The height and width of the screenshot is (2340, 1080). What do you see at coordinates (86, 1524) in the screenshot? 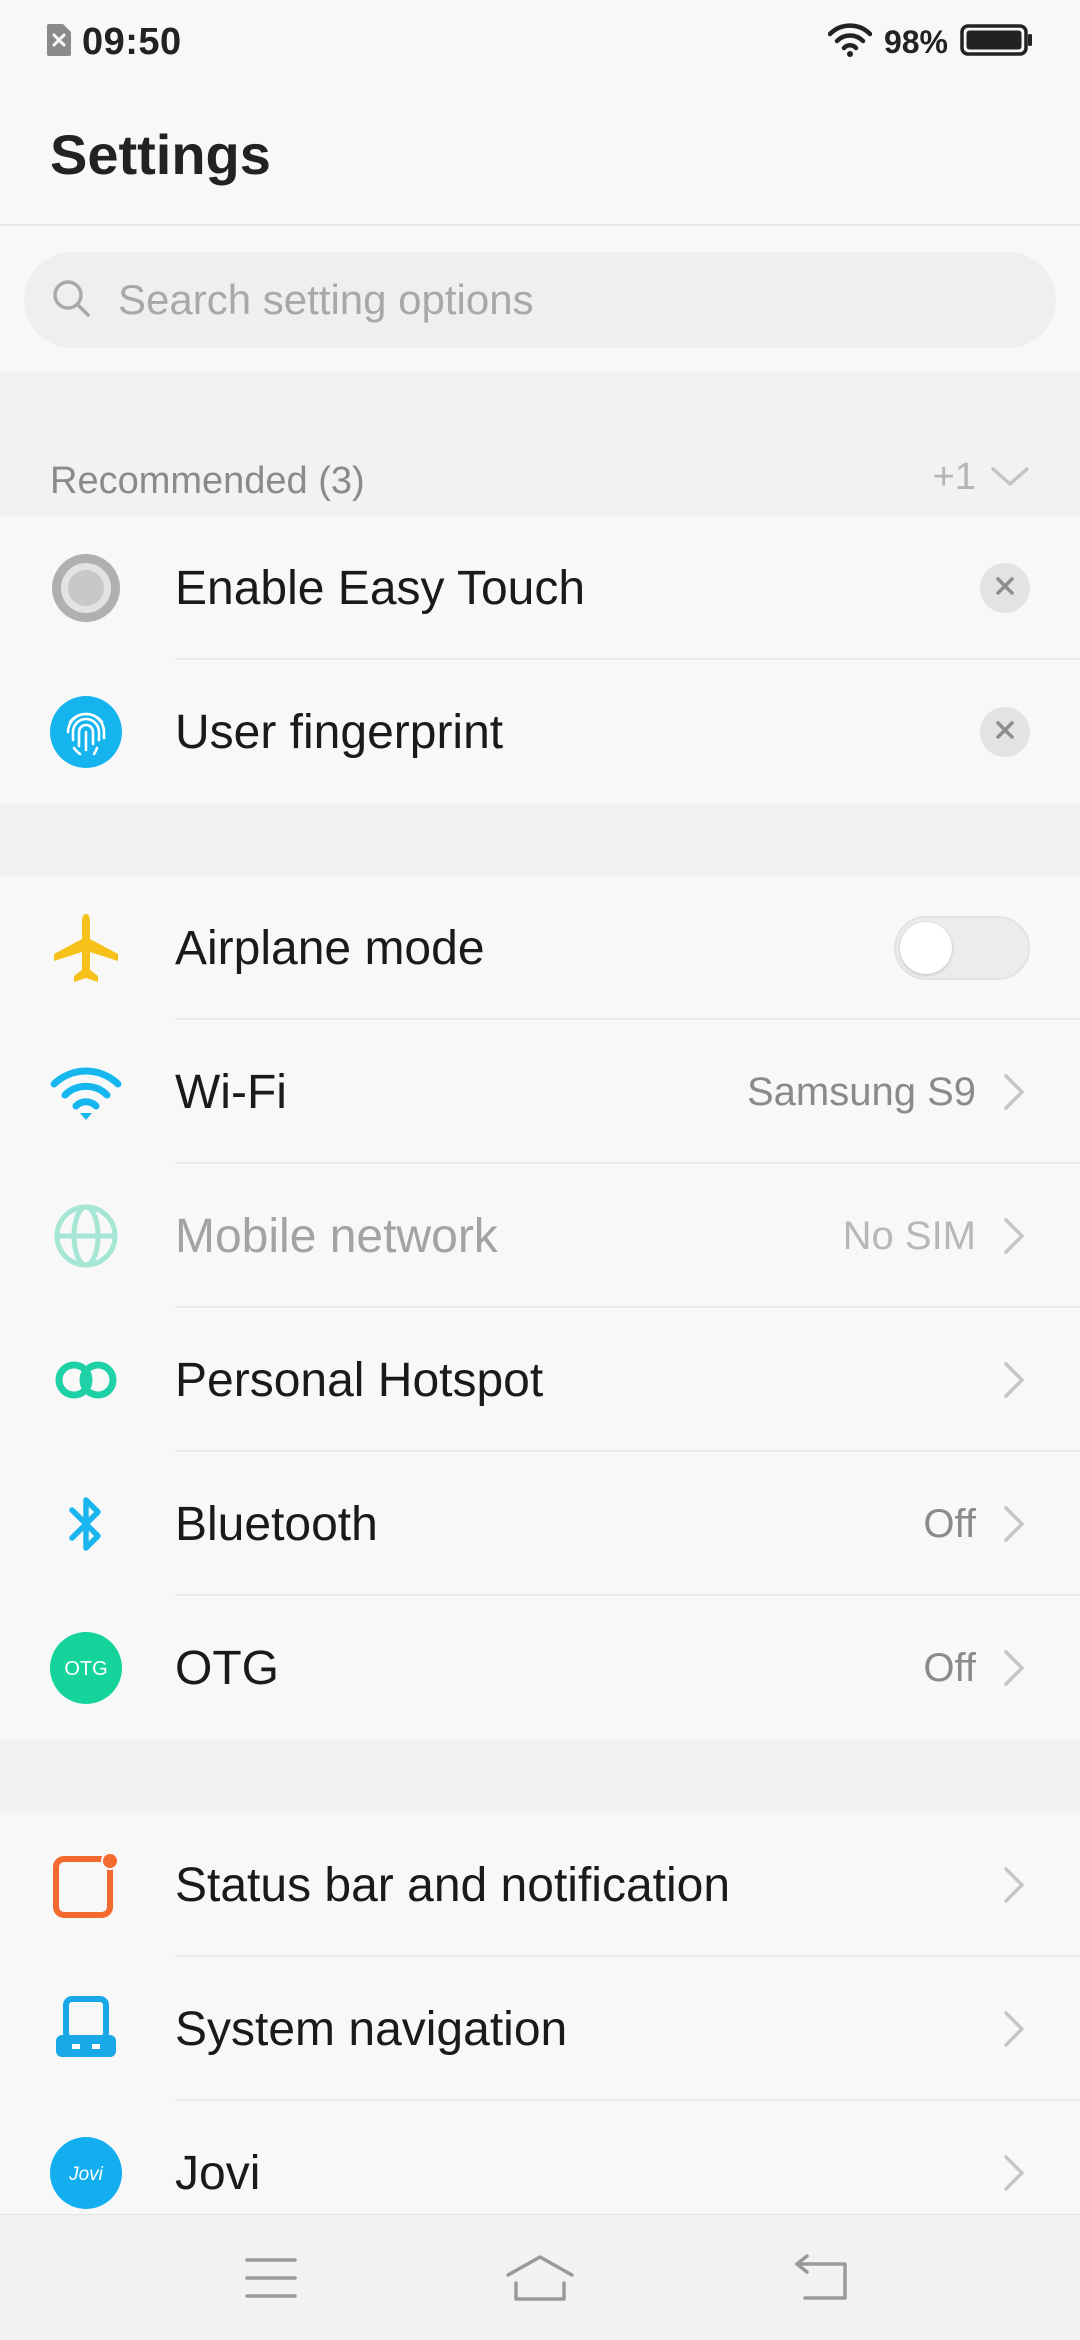
I see `bluetooth-icon` at bounding box center [86, 1524].